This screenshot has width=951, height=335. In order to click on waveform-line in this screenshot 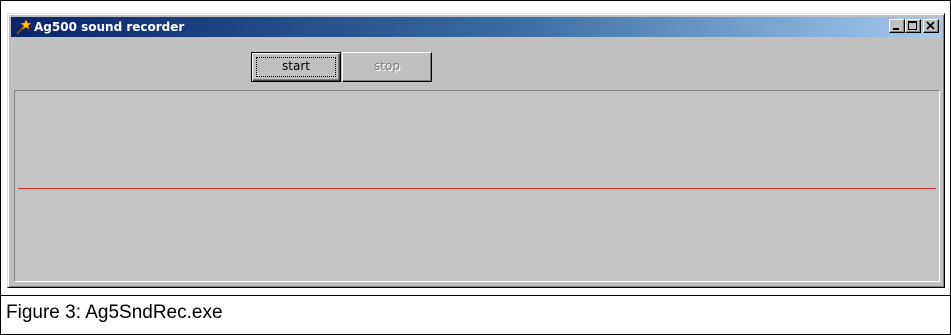, I will do `click(477, 188)`.